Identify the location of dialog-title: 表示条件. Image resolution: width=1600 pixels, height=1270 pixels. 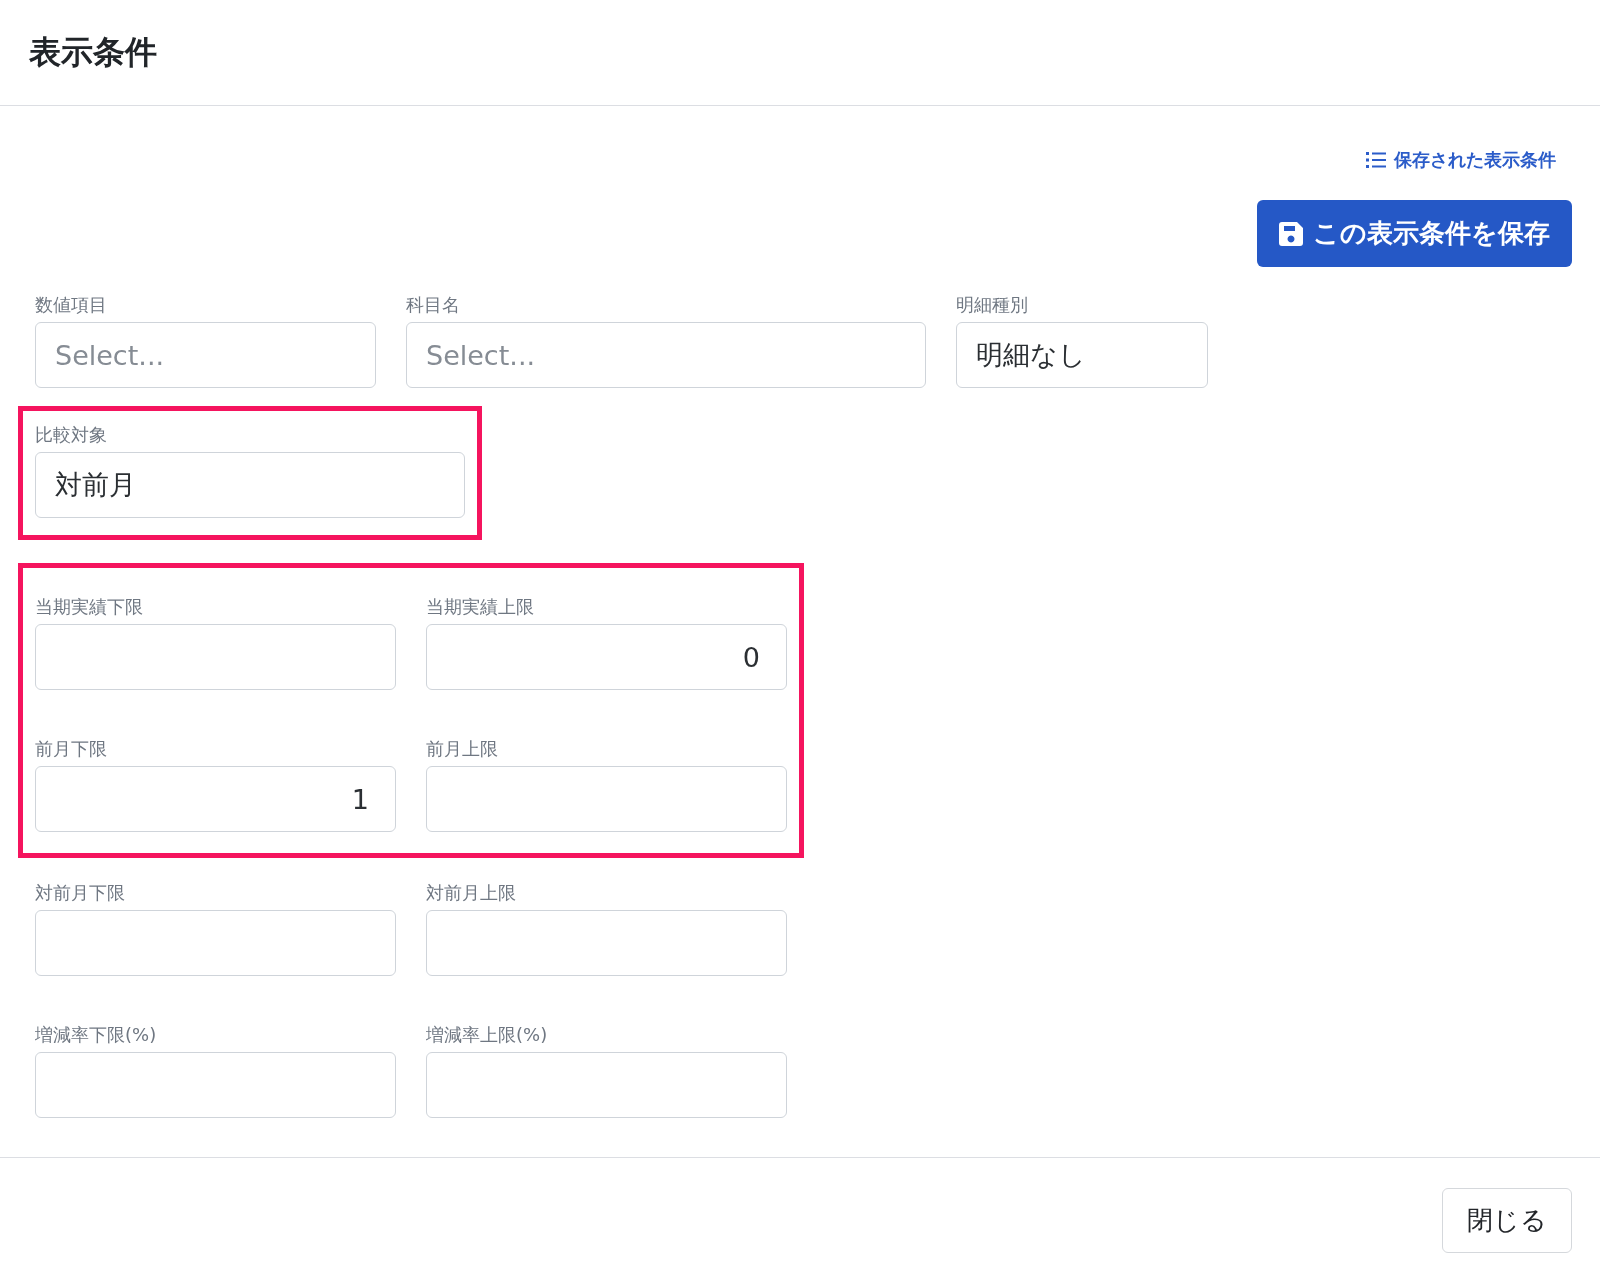
(93, 52).